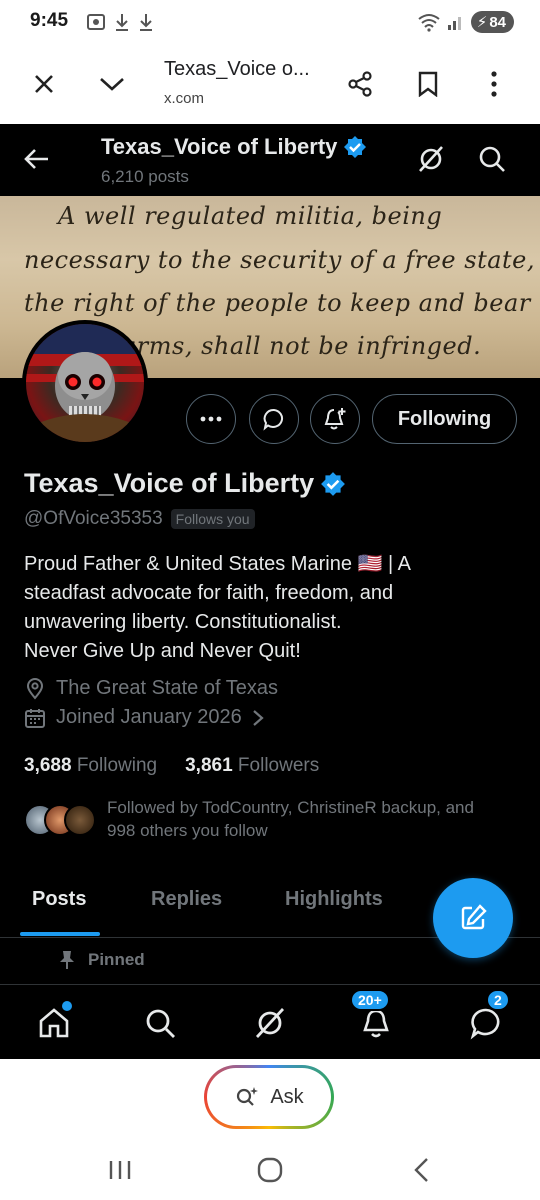 Image resolution: width=540 pixels, height=1200 pixels. I want to click on header-name-text: Texas_Voice of Liberty, so click(219, 146).